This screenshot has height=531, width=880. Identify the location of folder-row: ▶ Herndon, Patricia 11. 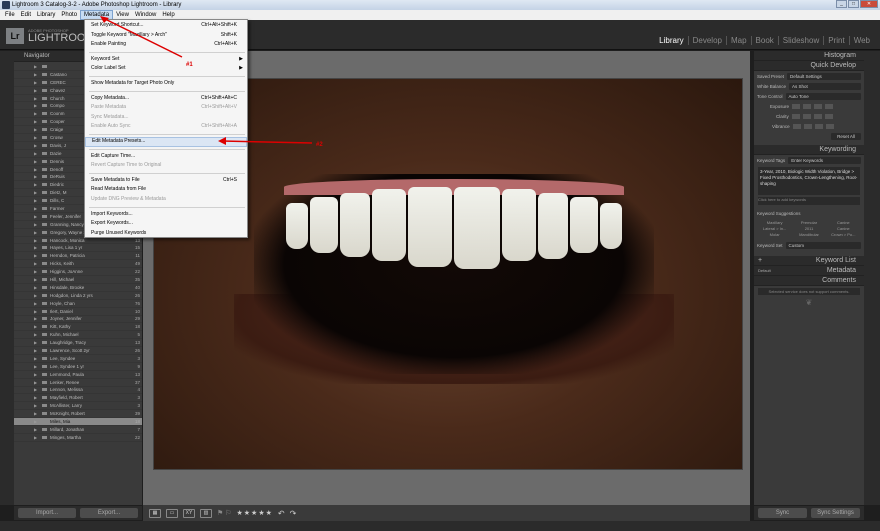
(78, 256).